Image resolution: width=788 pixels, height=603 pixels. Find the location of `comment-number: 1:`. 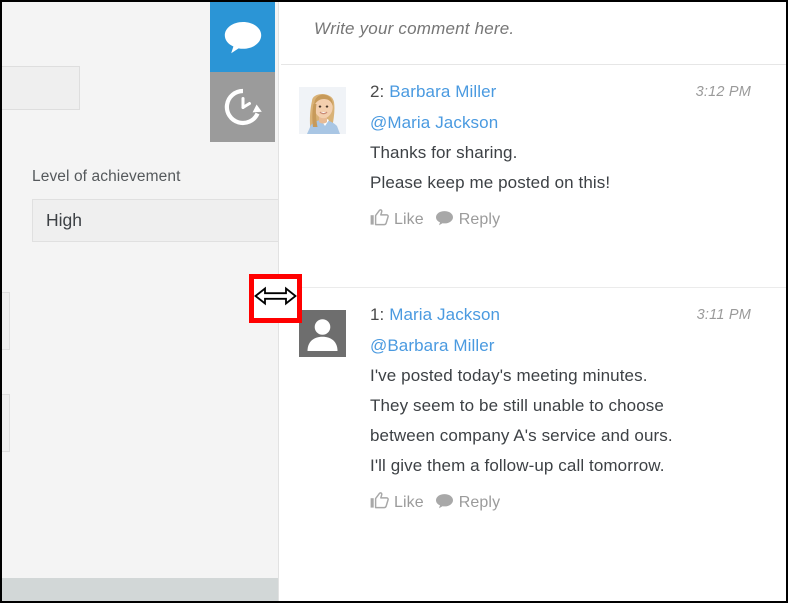

comment-number: 1: is located at coordinates (377, 314).